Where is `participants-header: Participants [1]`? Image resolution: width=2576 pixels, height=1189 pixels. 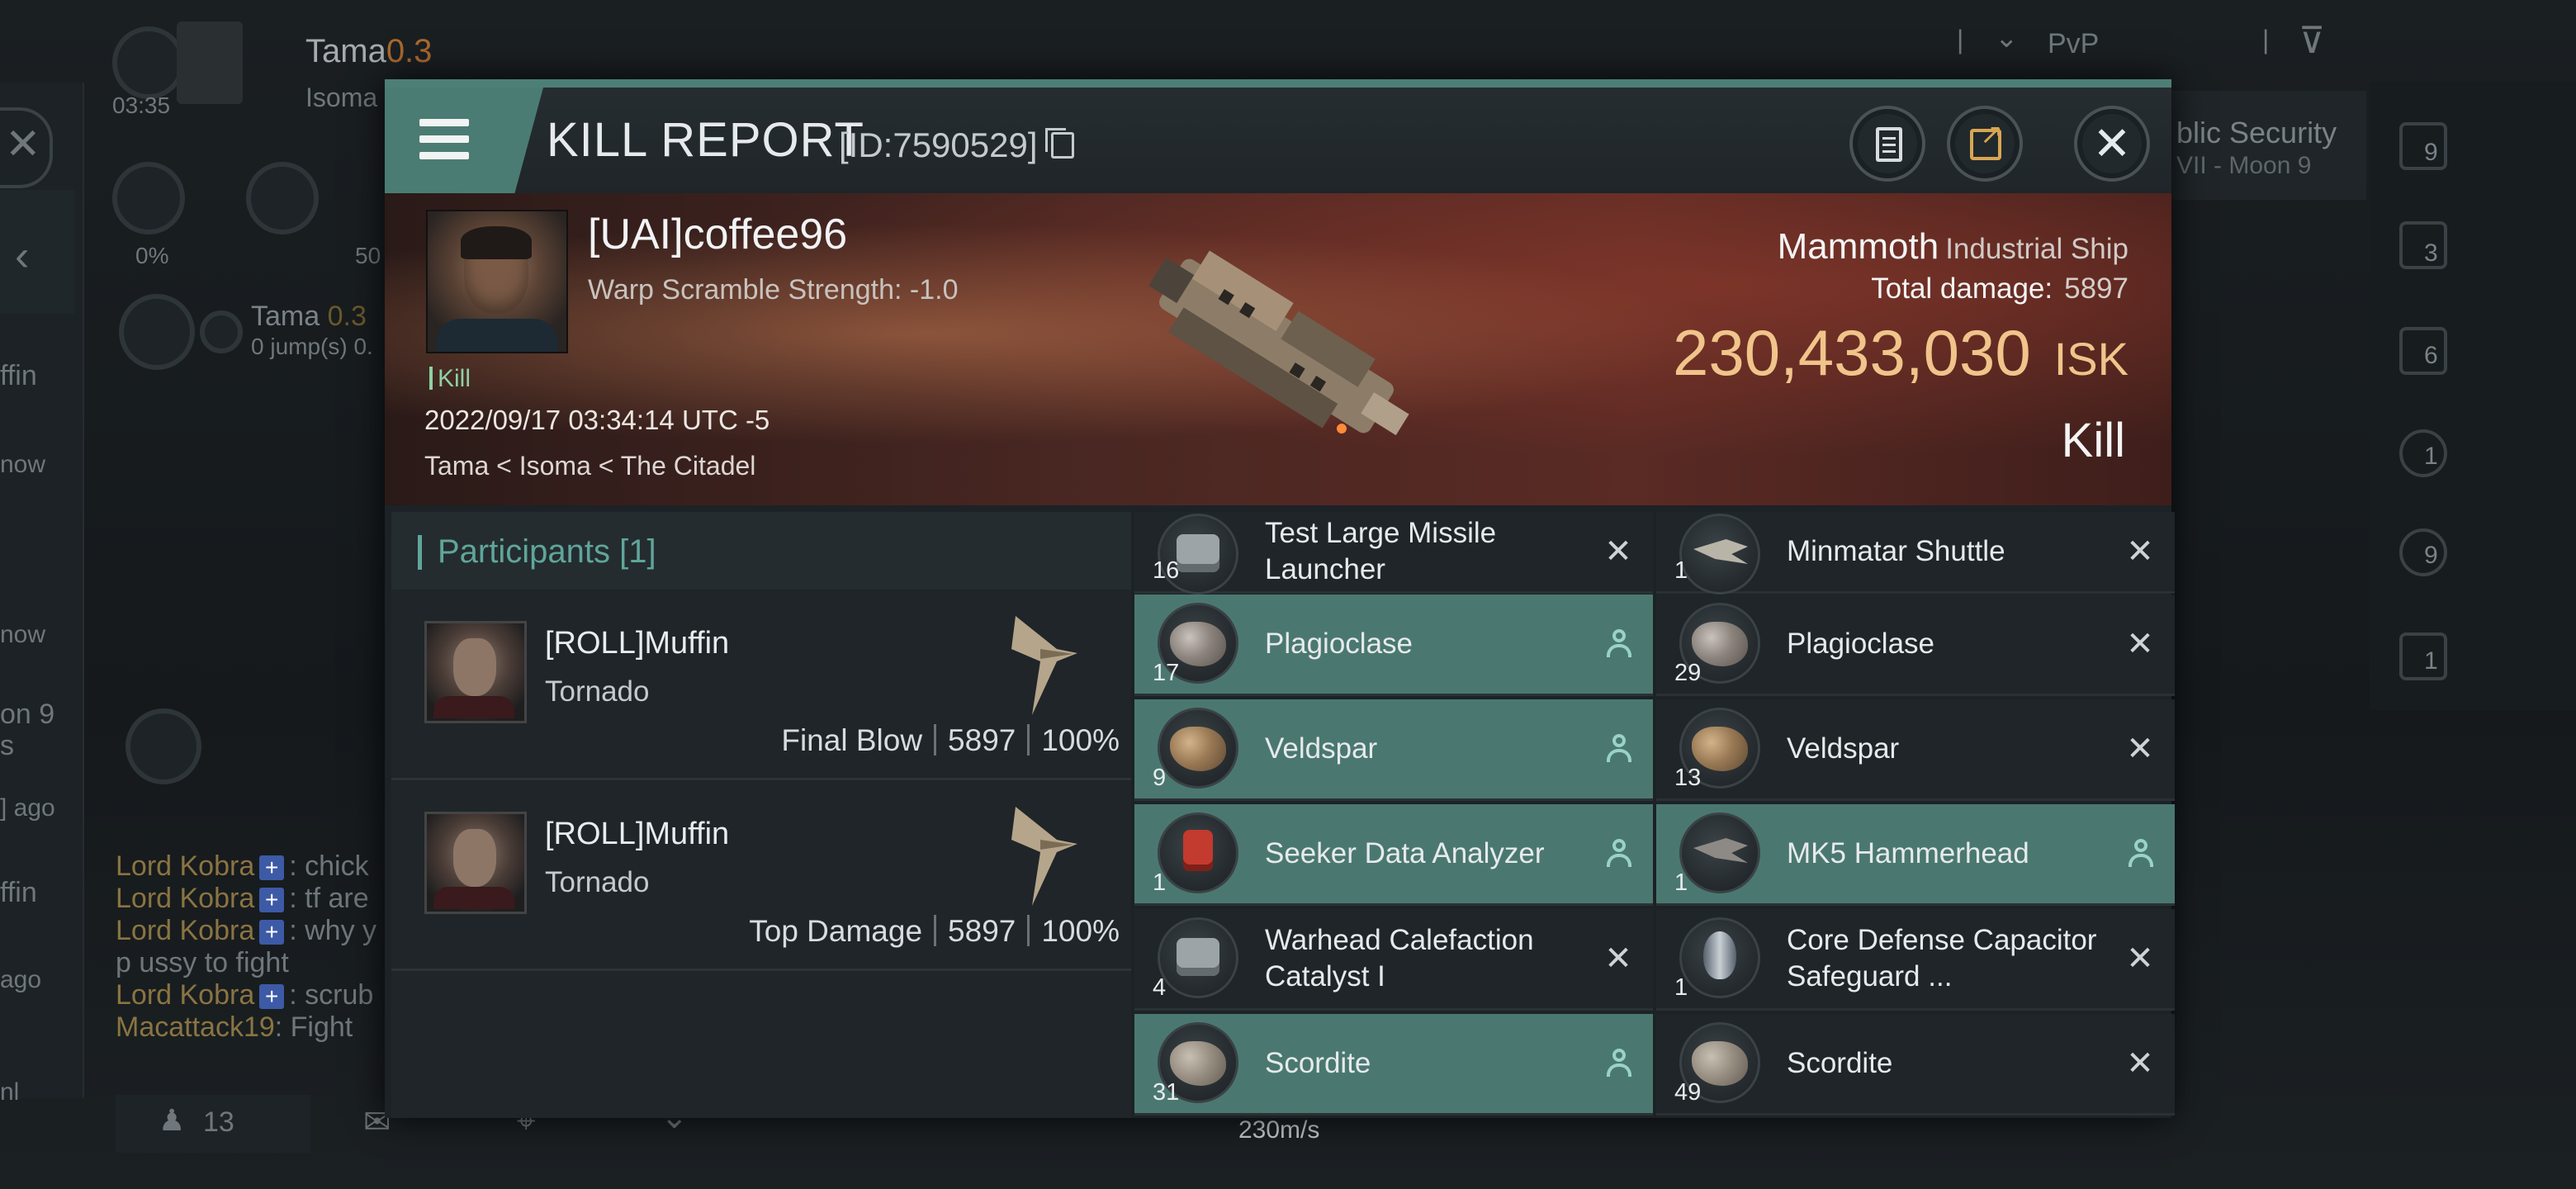
participants-header: Participants [1] is located at coordinates (761, 551).